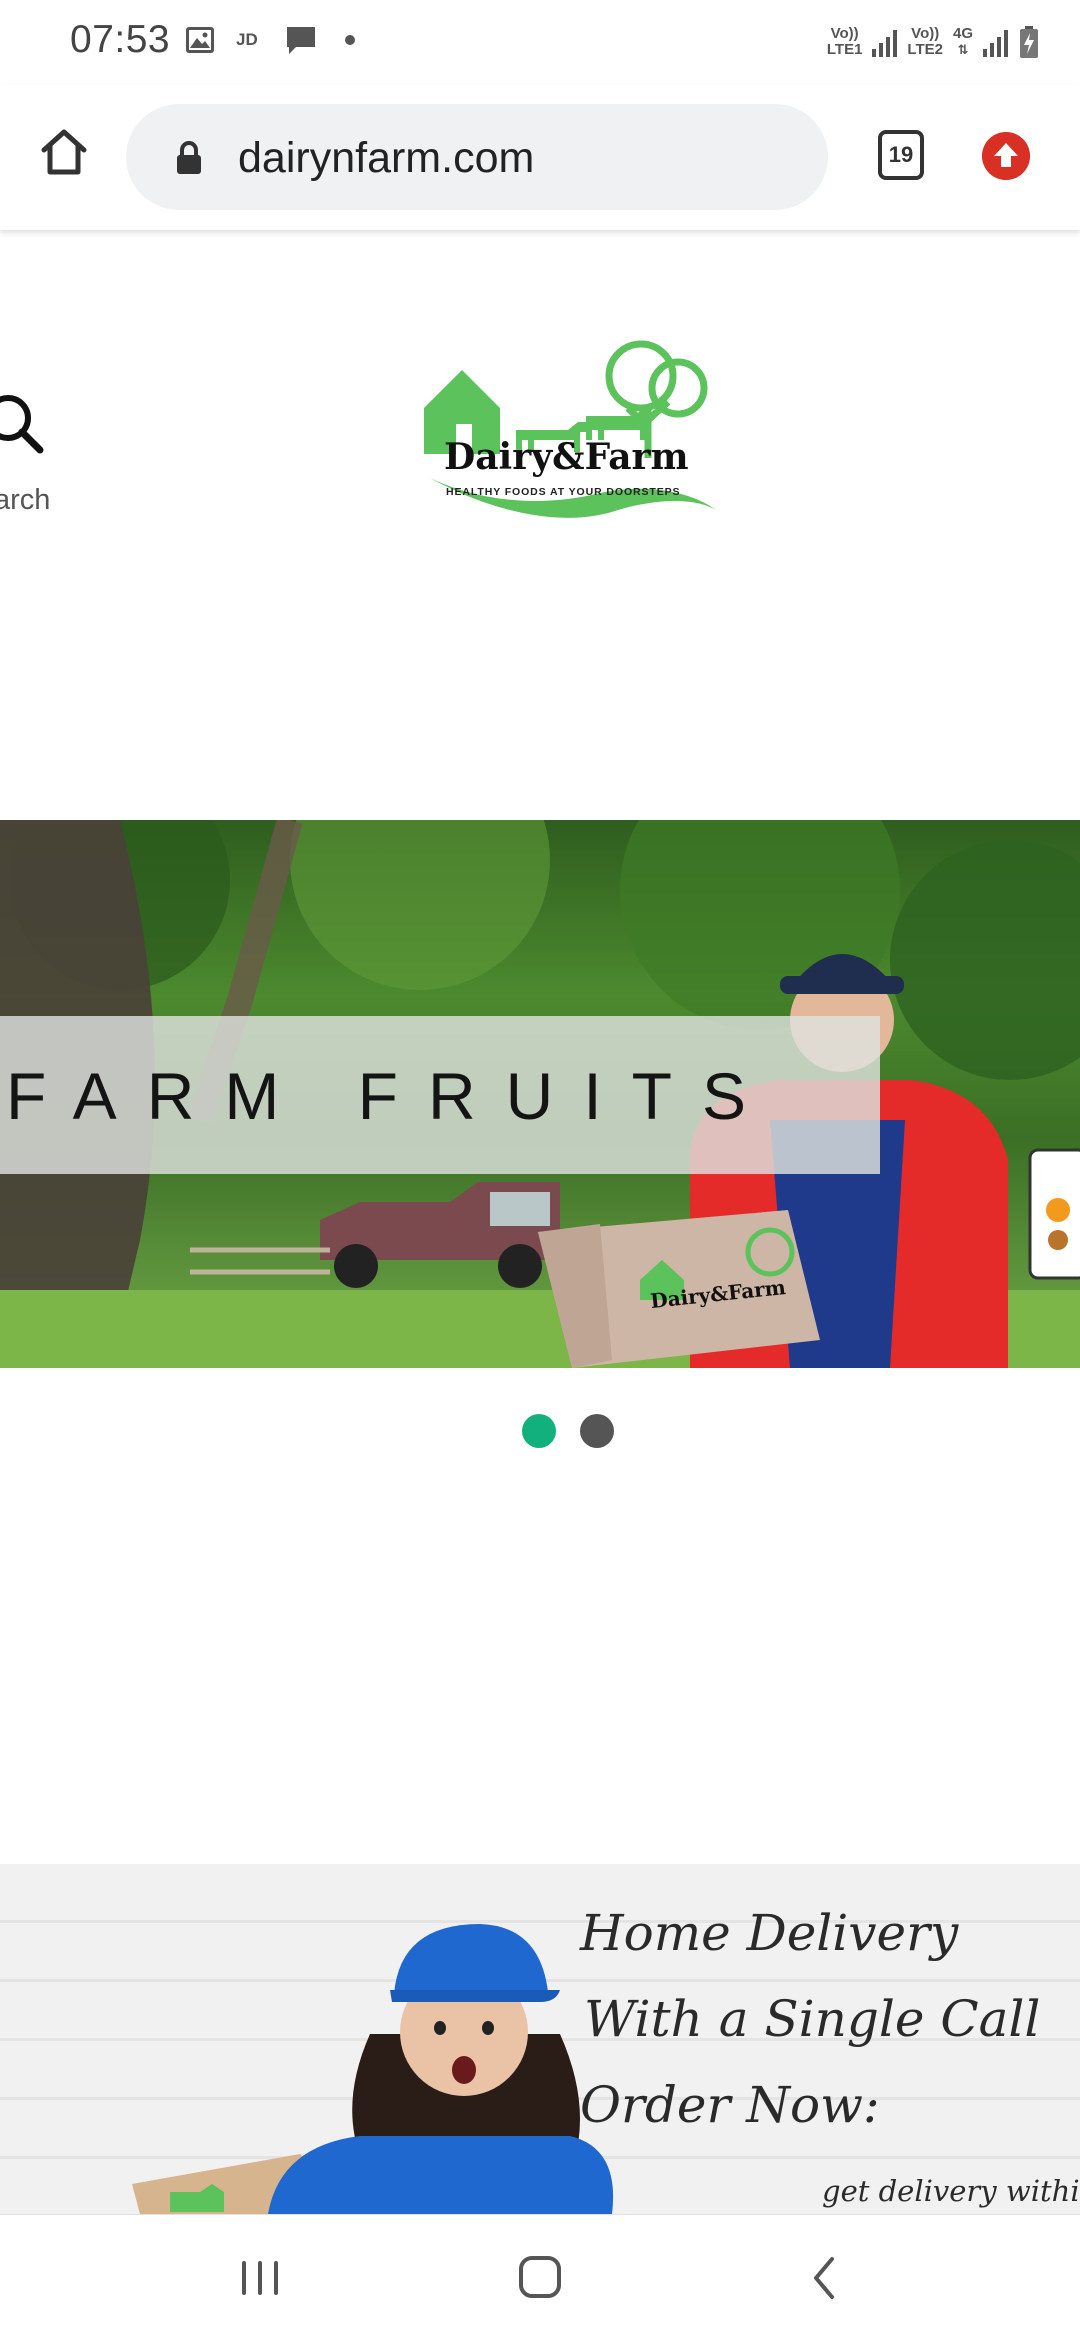 The height and width of the screenshot is (2340, 1080). Describe the element at coordinates (64, 152) in the screenshot. I see `home-icon` at that location.